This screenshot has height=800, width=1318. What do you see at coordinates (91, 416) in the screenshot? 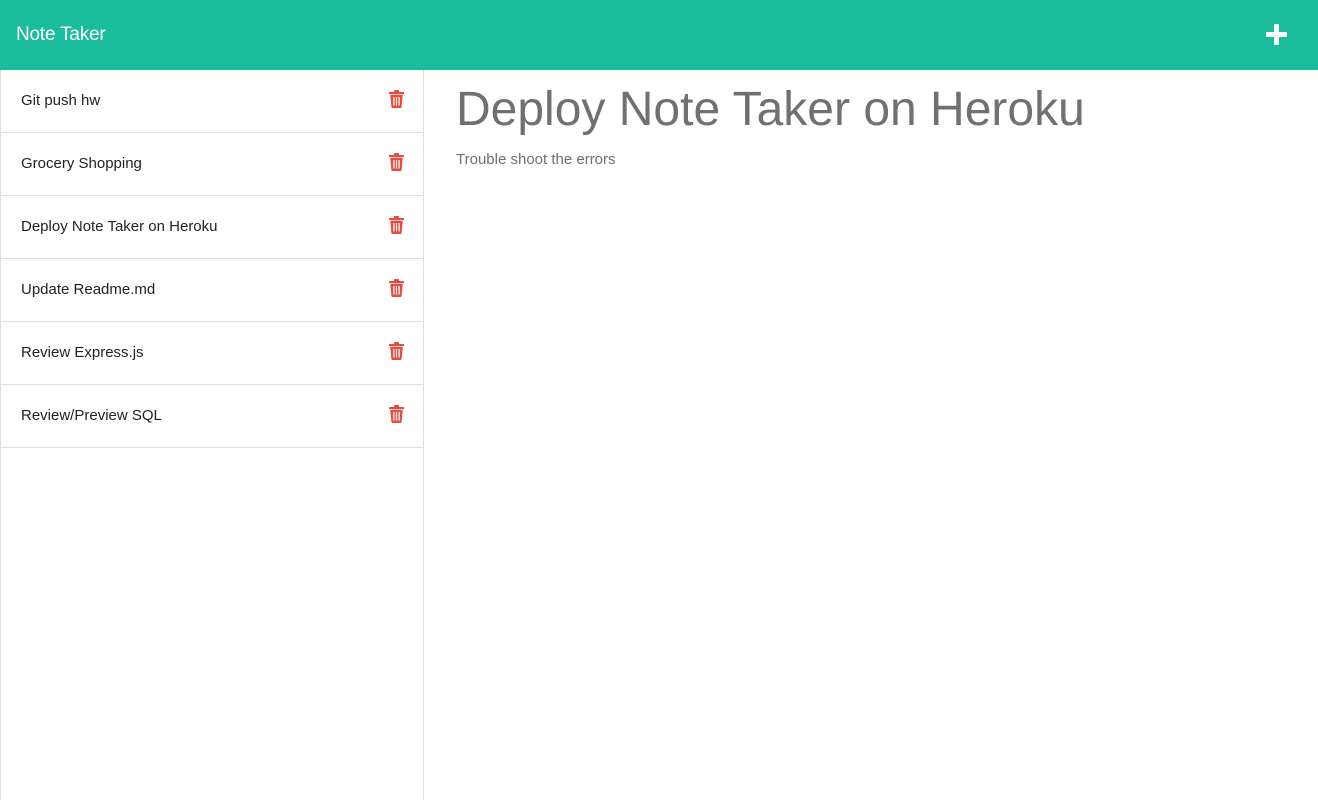
I see `note-title: Review/Preview SQL` at bounding box center [91, 416].